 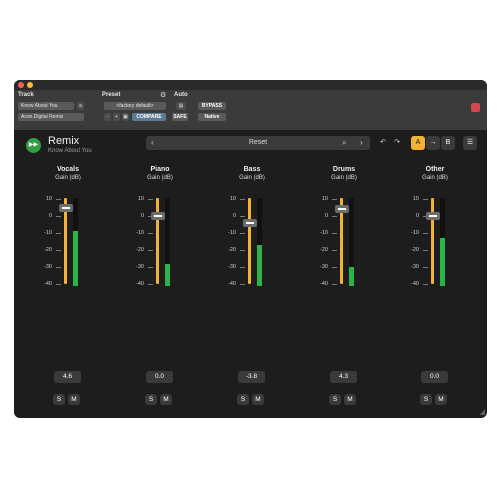 What do you see at coordinates (212, 106) in the screenshot?
I see `bypass-button: BYPASS` at bounding box center [212, 106].